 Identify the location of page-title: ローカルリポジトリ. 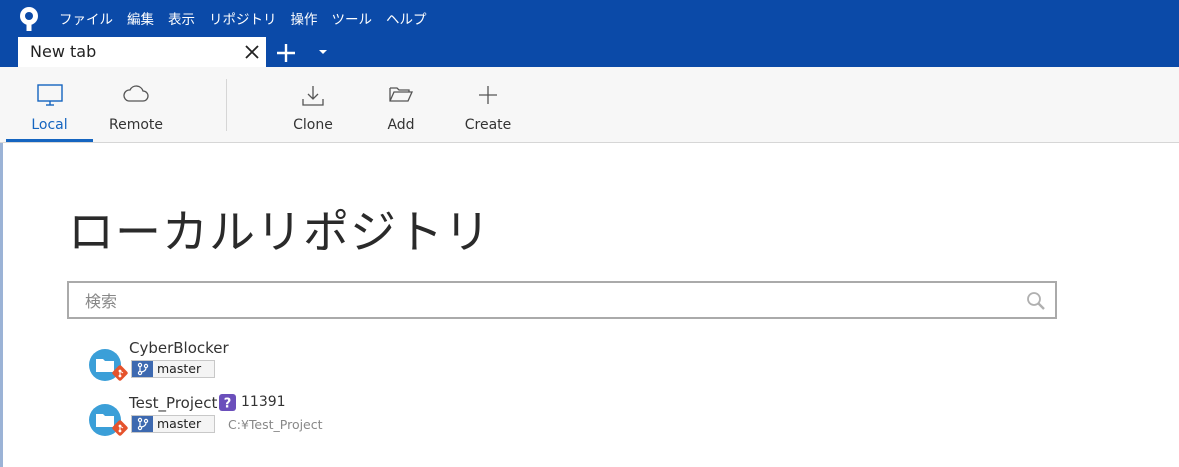
(279, 232).